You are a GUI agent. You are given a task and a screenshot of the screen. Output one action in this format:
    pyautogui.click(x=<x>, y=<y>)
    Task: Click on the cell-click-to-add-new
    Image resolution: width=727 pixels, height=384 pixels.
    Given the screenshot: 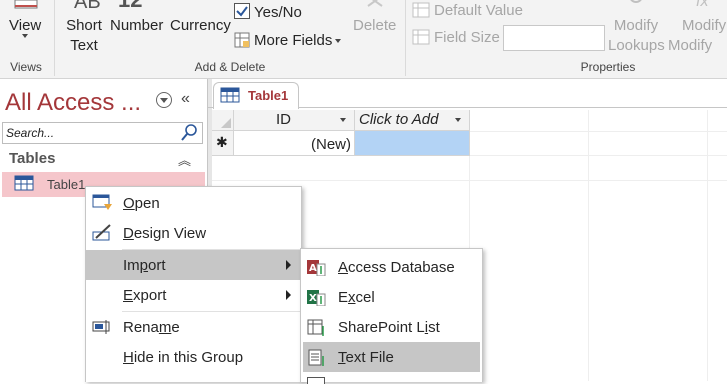 What is the action you would take?
    pyautogui.click(x=412, y=143)
    